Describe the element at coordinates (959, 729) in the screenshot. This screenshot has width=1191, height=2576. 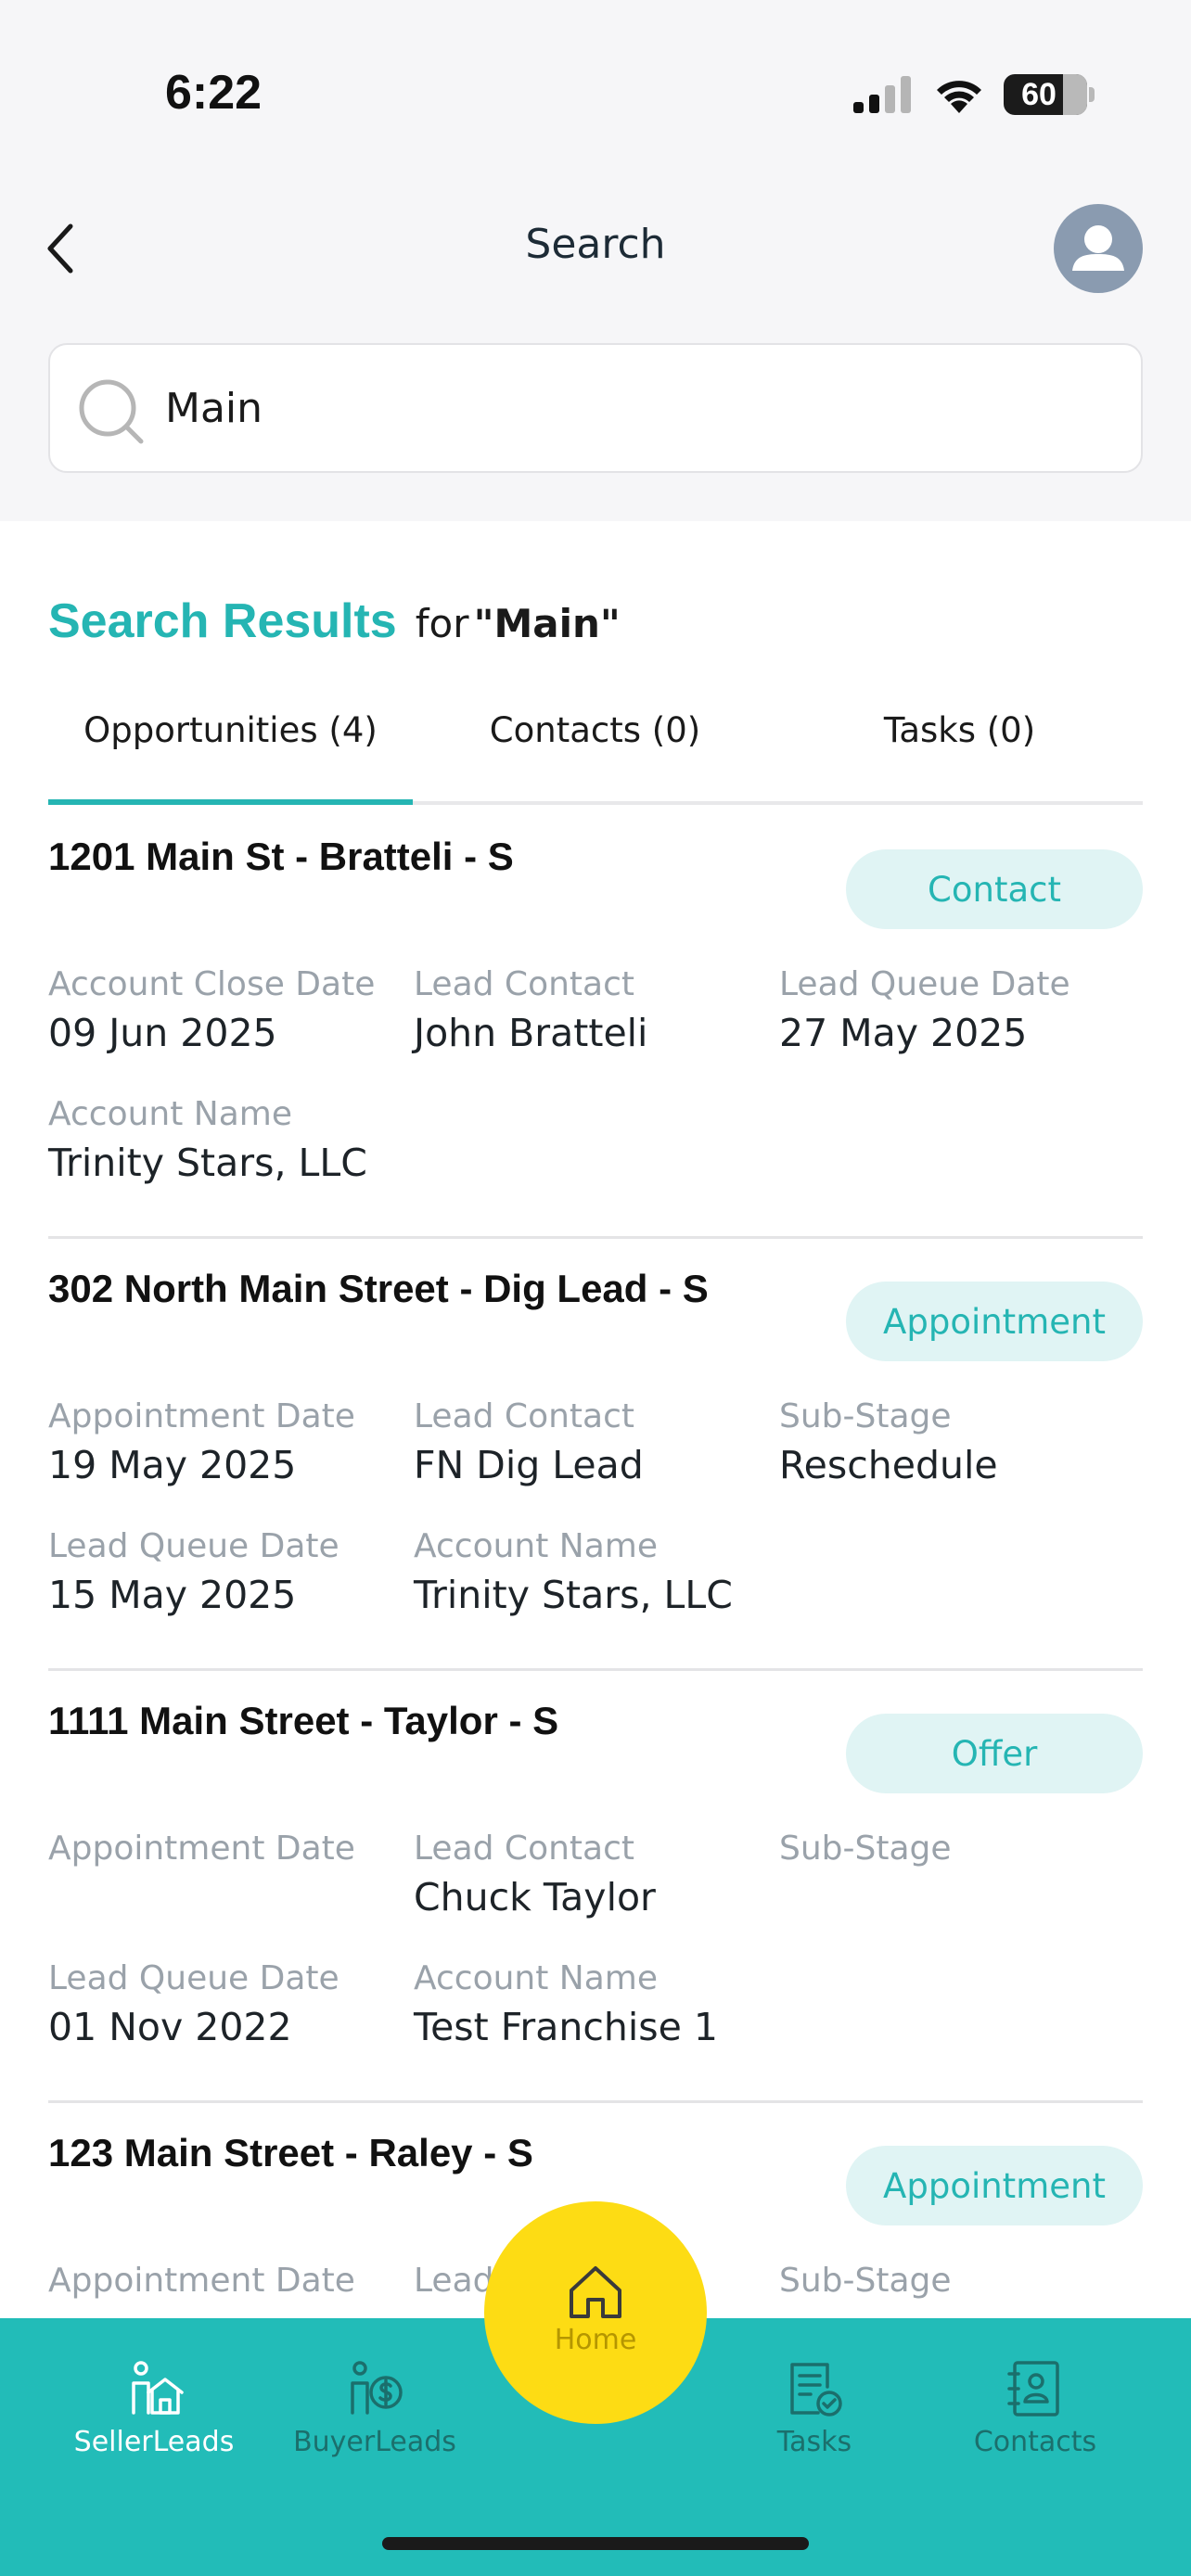
I see `tab-tasks: Tasks (0)` at that location.